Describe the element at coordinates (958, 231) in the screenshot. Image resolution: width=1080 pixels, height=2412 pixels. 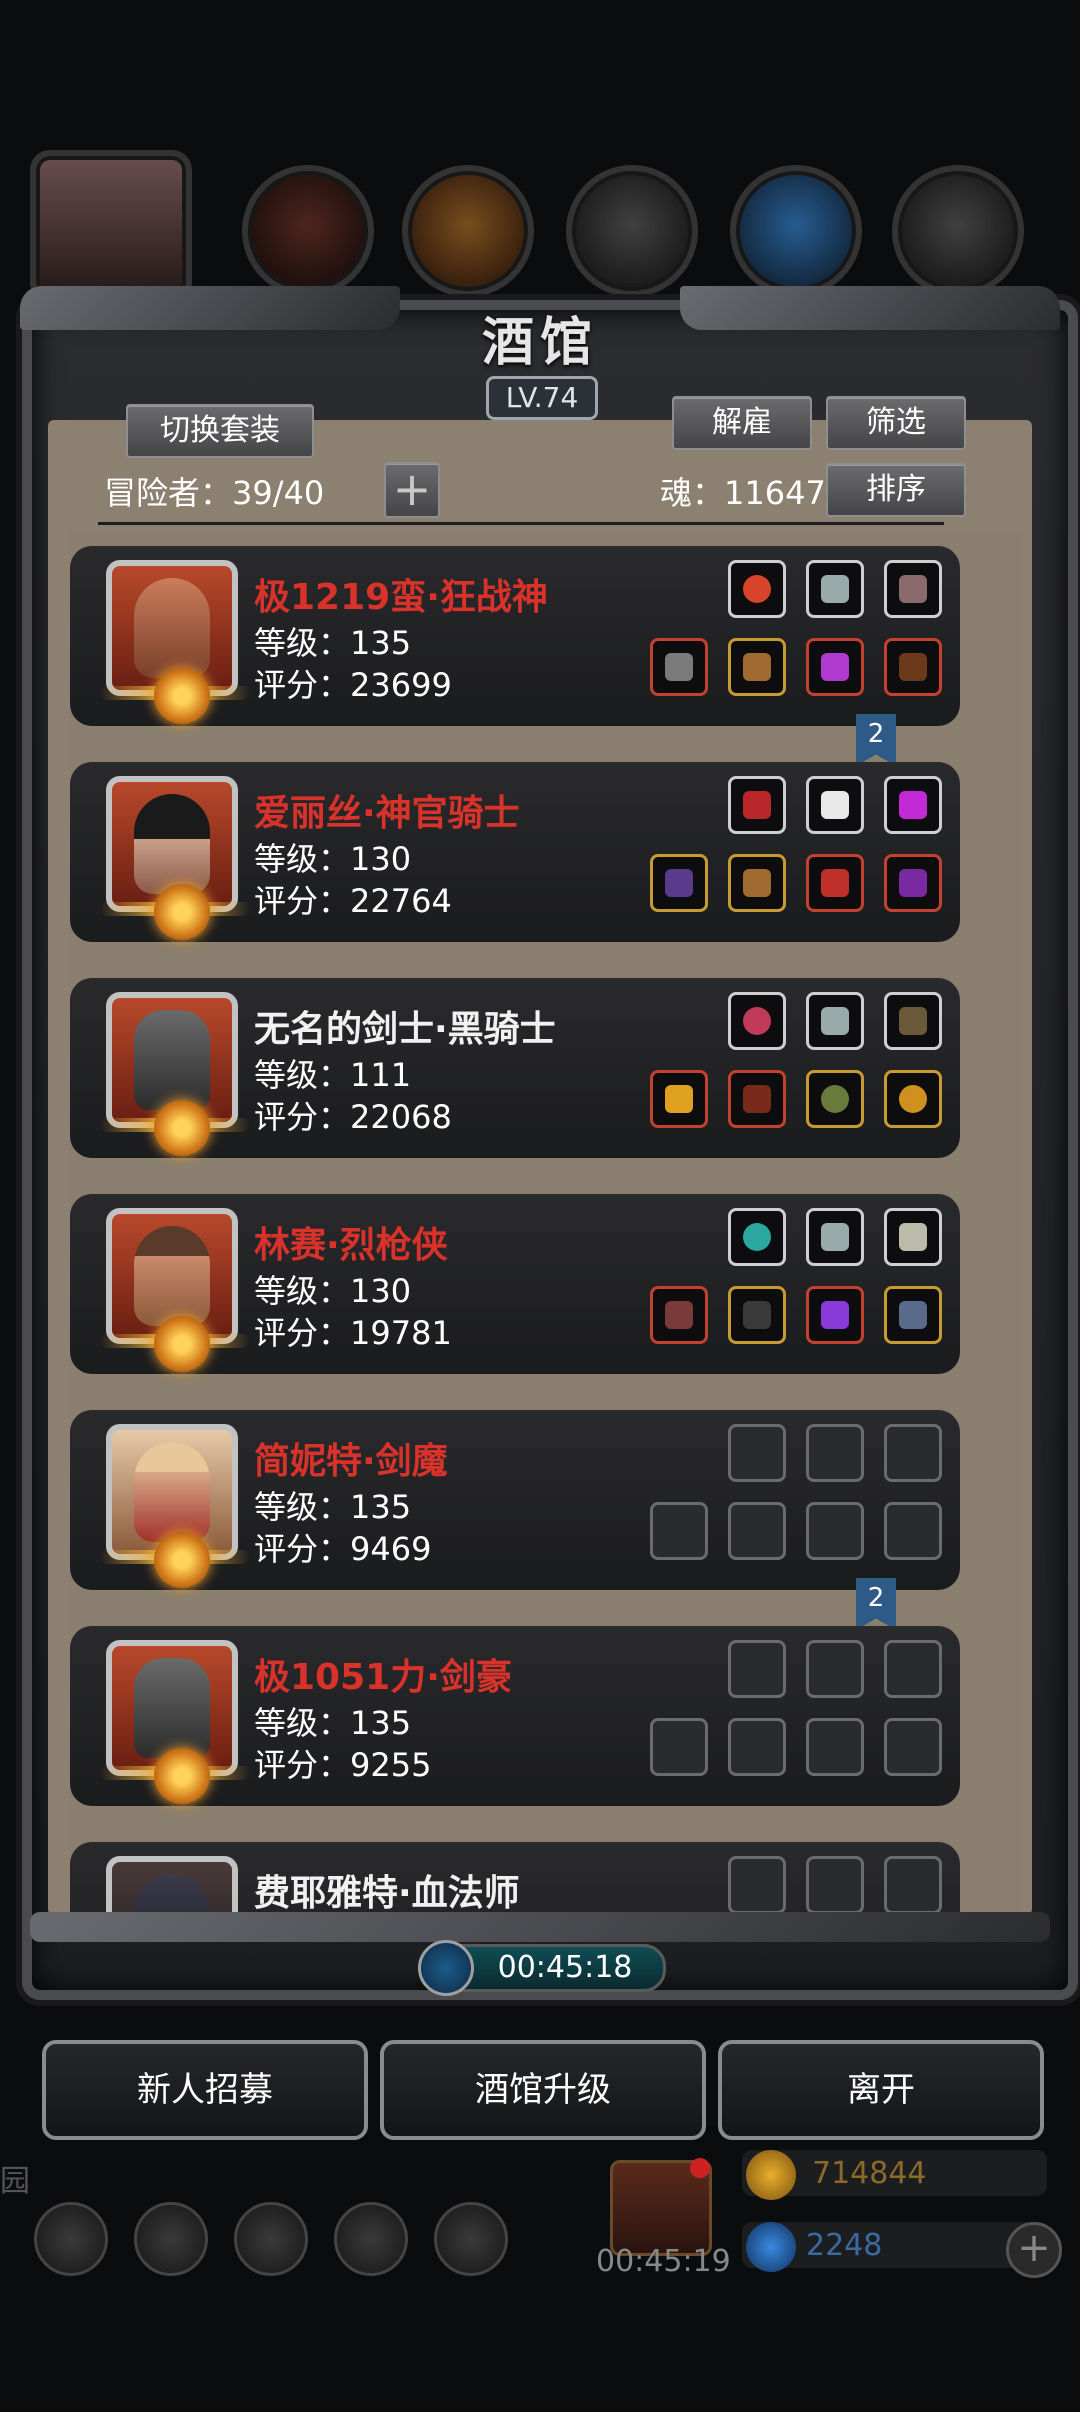
I see `resource-icon-stone` at that location.